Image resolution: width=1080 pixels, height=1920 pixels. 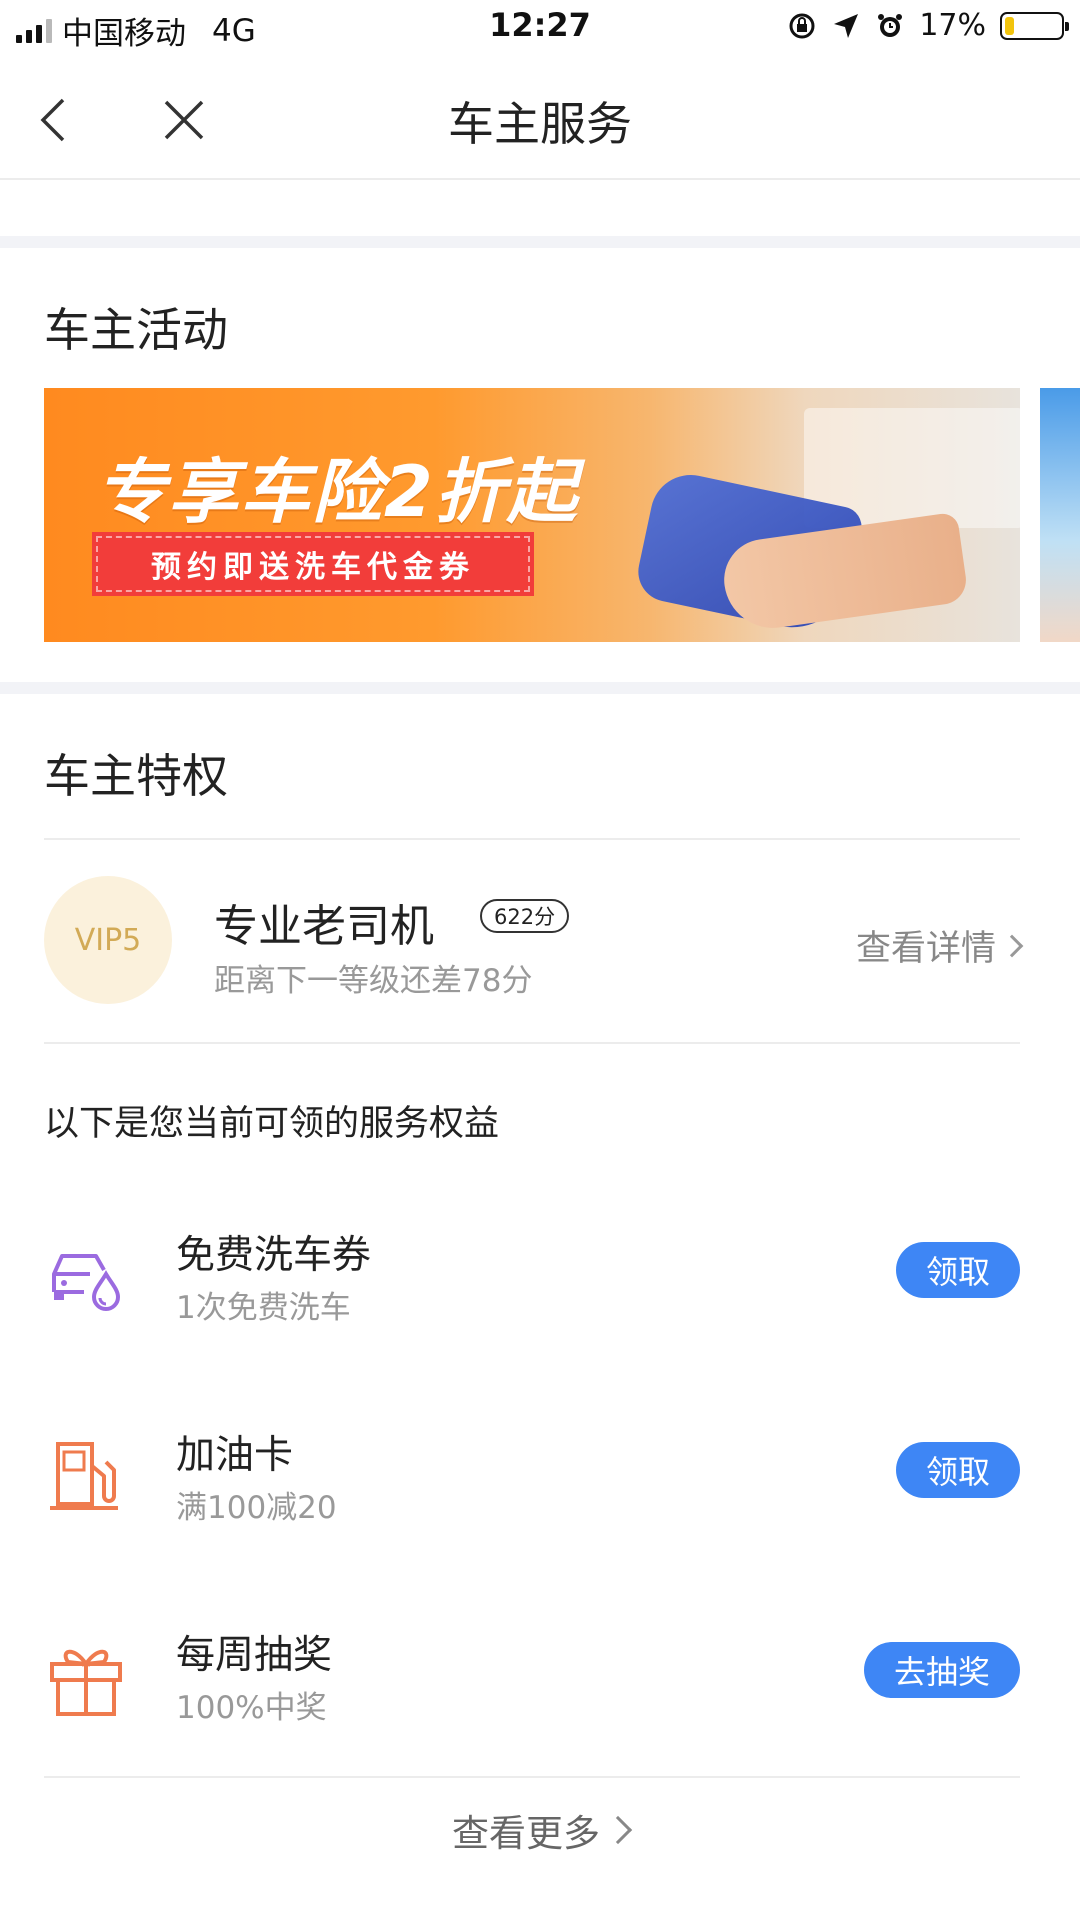 What do you see at coordinates (890, 26) in the screenshot?
I see `alarm-icon` at bounding box center [890, 26].